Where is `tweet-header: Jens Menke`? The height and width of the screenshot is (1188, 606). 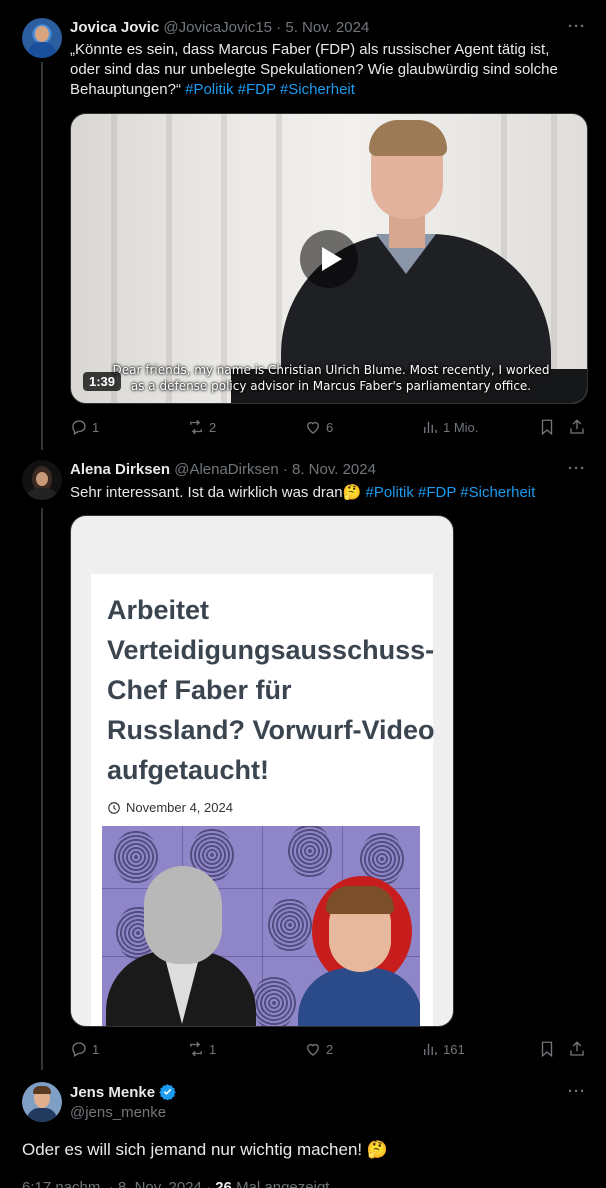
tweet-header: Jens Menke is located at coordinates (123, 1093).